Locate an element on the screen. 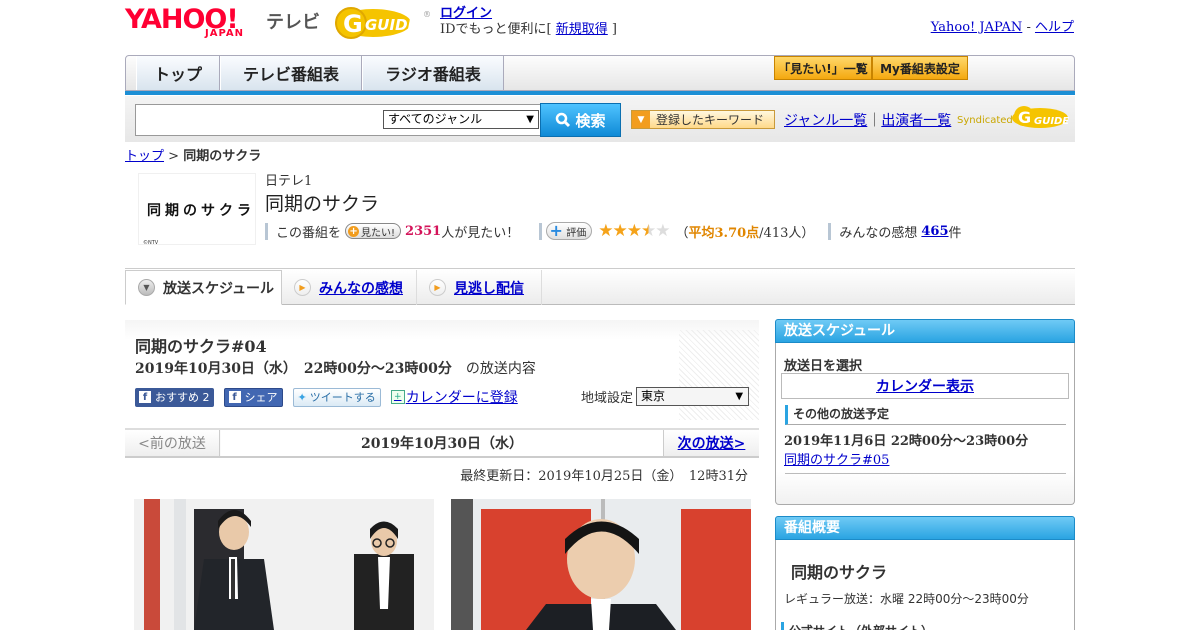 This screenshot has height=630, width=1200. subtab-impressions-label: みんなの感想 is located at coordinates (361, 288).